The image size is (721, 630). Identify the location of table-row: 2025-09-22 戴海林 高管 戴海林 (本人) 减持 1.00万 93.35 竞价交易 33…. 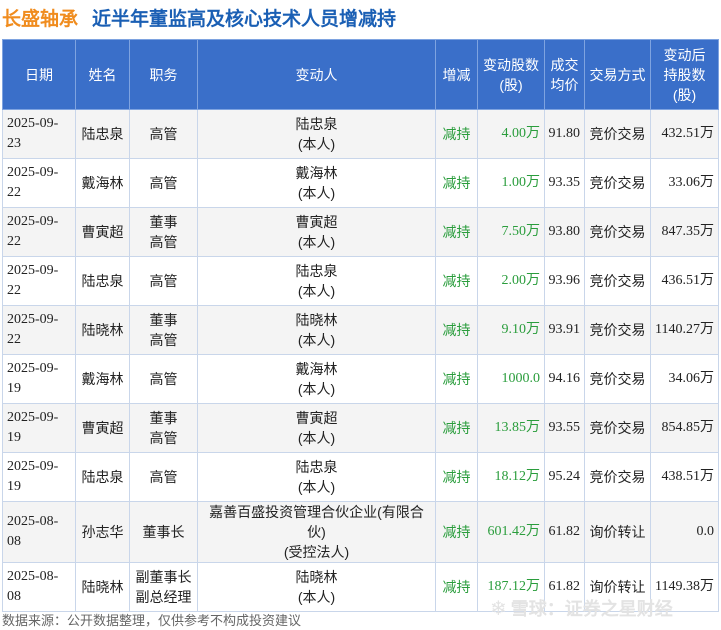
(360, 183).